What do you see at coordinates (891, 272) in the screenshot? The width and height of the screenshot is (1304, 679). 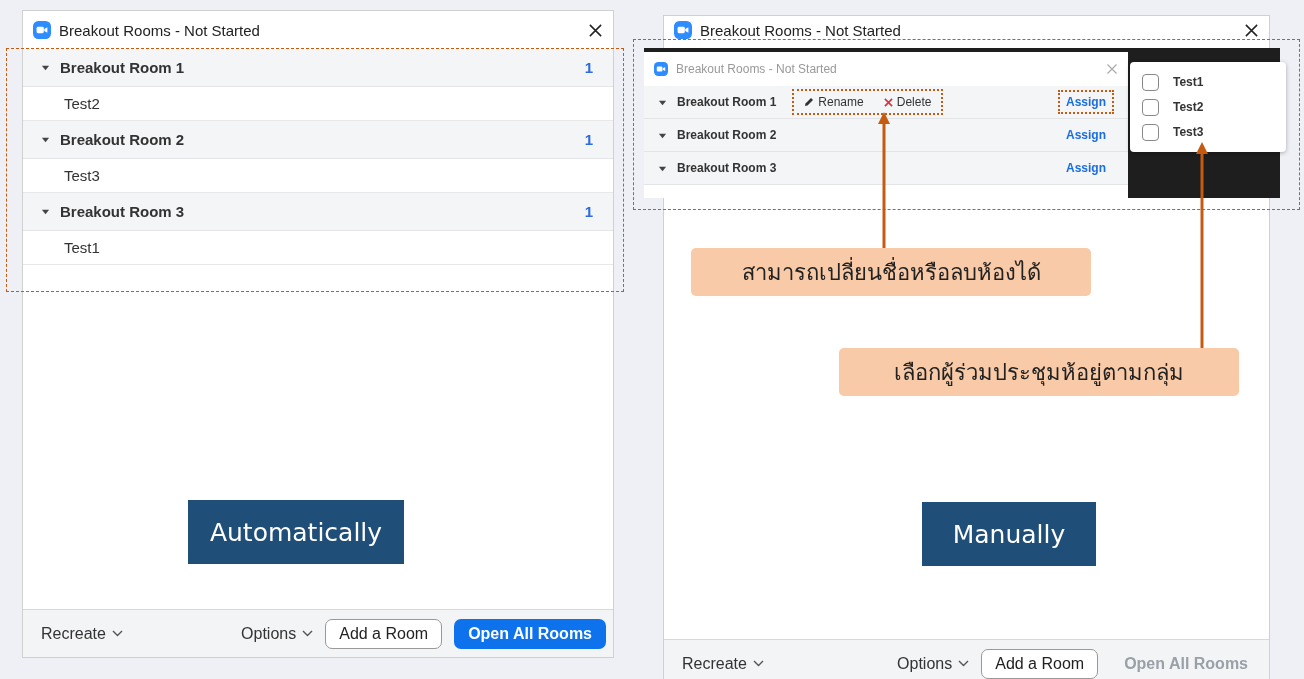 I see `callout-note: สามารถเปลี่ยนชื่อหรือลบห้องได้` at bounding box center [891, 272].